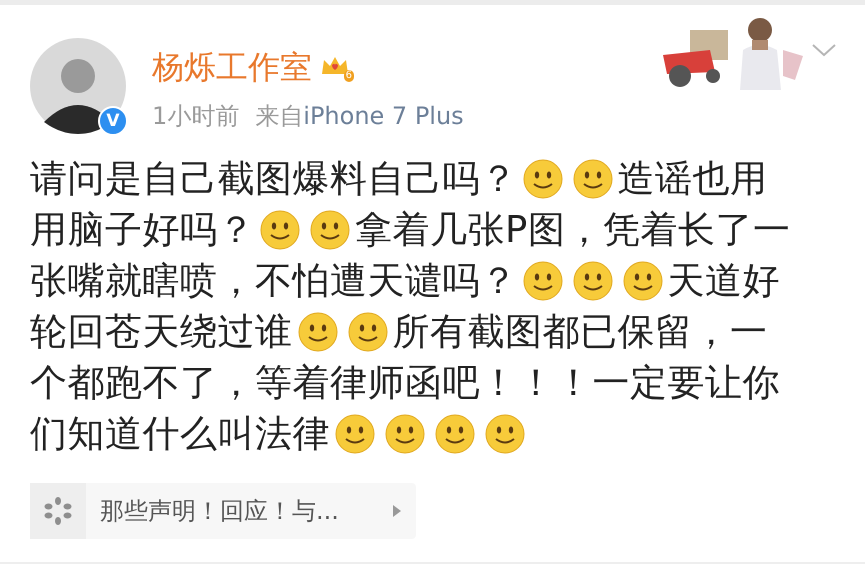 The image size is (865, 564). Describe the element at coordinates (397, 511) in the screenshot. I see `triangle-right-icon` at that location.